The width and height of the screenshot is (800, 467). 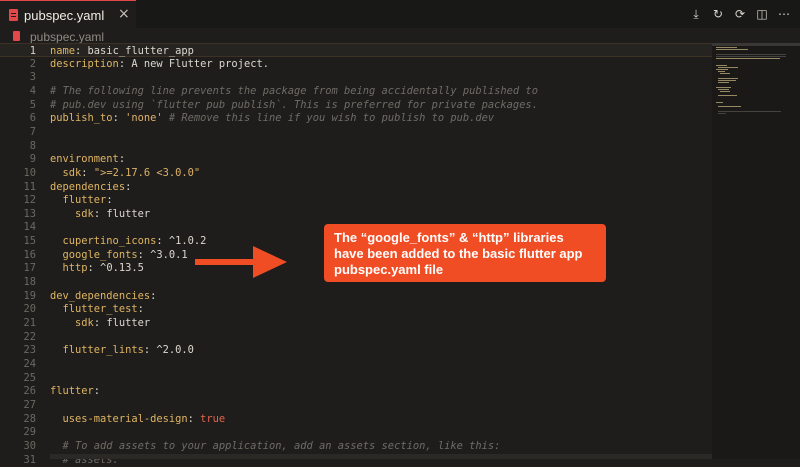 What do you see at coordinates (88, 159) in the screenshot?
I see `line-content: environment:` at bounding box center [88, 159].